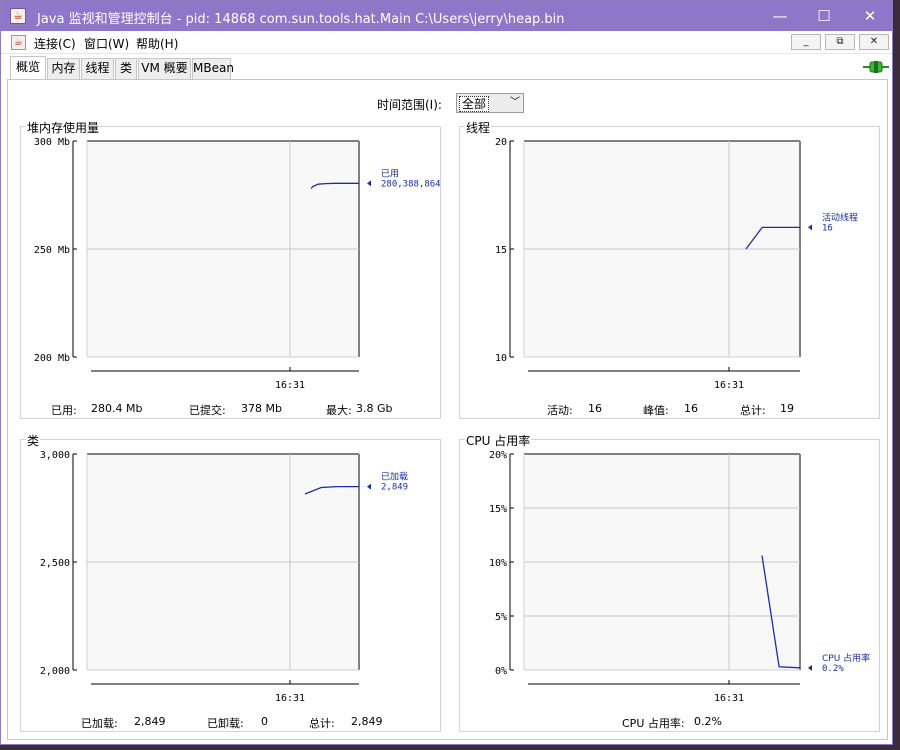  Describe the element at coordinates (679, 577) in the screenshot. I see `cpu-usage-chart: 0% 5% 10% 15% 20% 16:31 CPU 占用率0.2%` at that location.